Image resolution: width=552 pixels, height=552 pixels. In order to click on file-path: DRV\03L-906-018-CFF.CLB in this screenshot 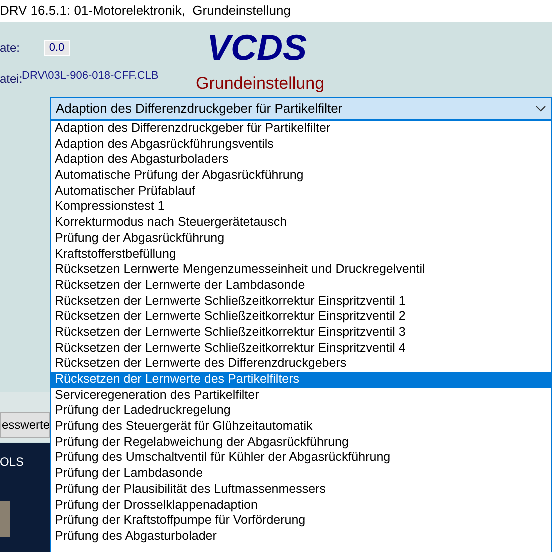, I will do `click(90, 76)`.